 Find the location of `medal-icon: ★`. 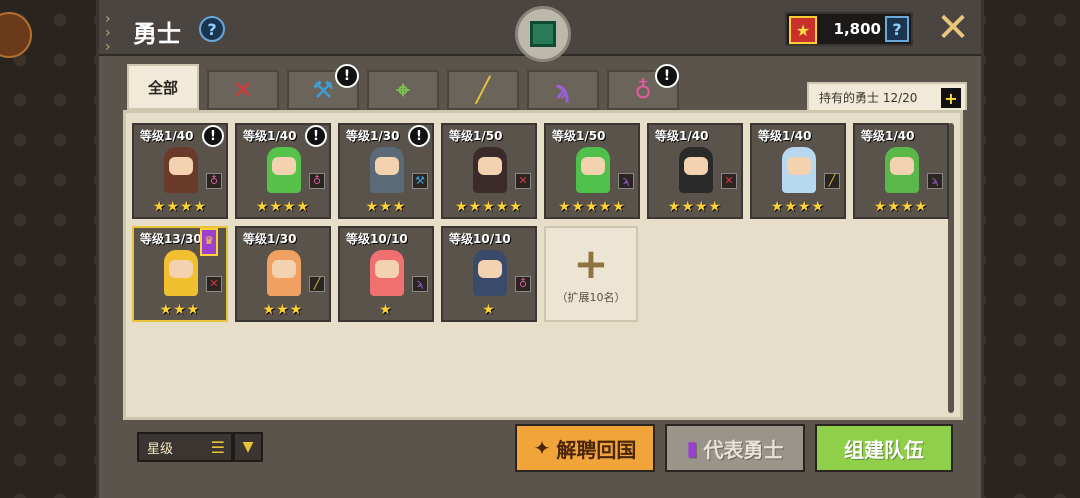

medal-icon: ★ is located at coordinates (803, 30).